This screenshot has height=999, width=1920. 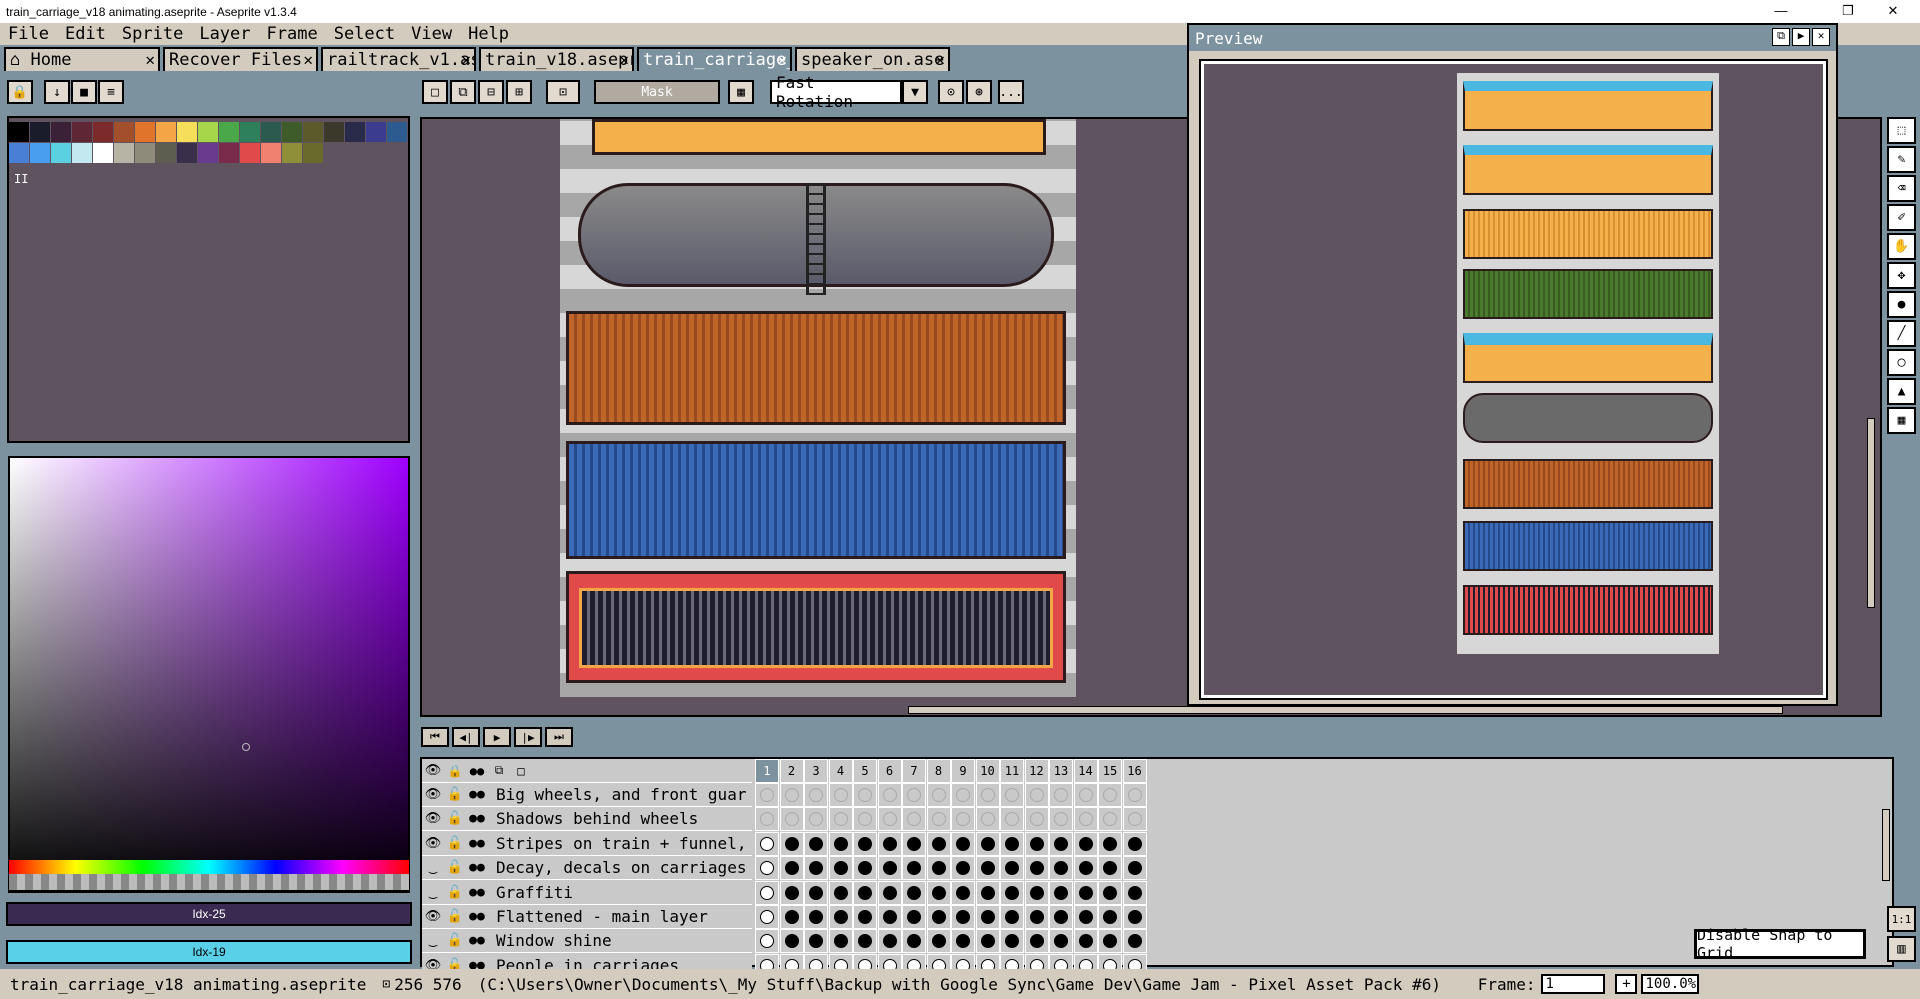 What do you see at coordinates (1901, 275) in the screenshot?
I see `move-icon: ✥` at bounding box center [1901, 275].